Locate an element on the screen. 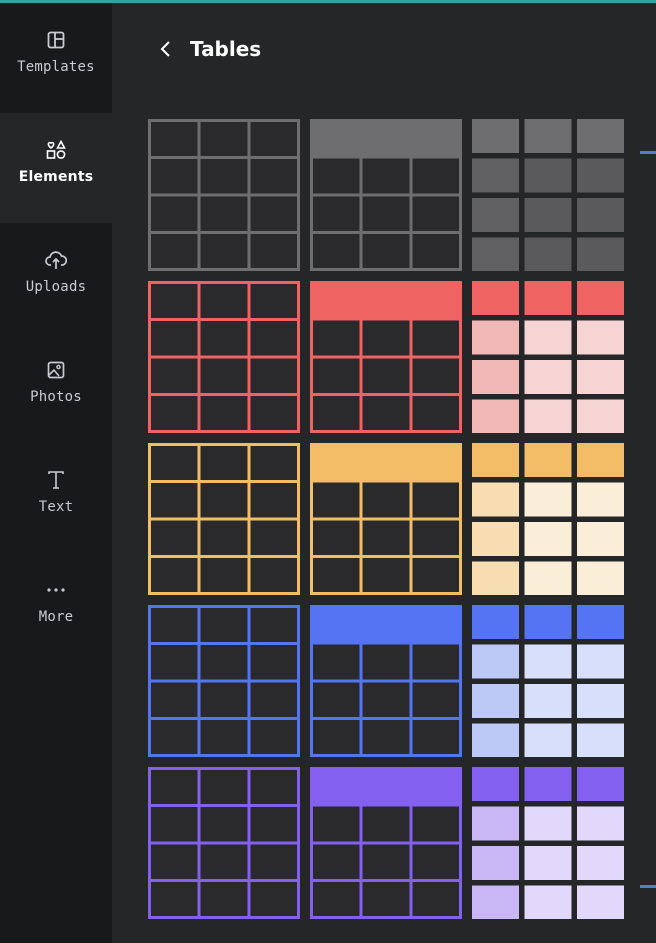  rail-item-more: More is located at coordinates (56, 608).